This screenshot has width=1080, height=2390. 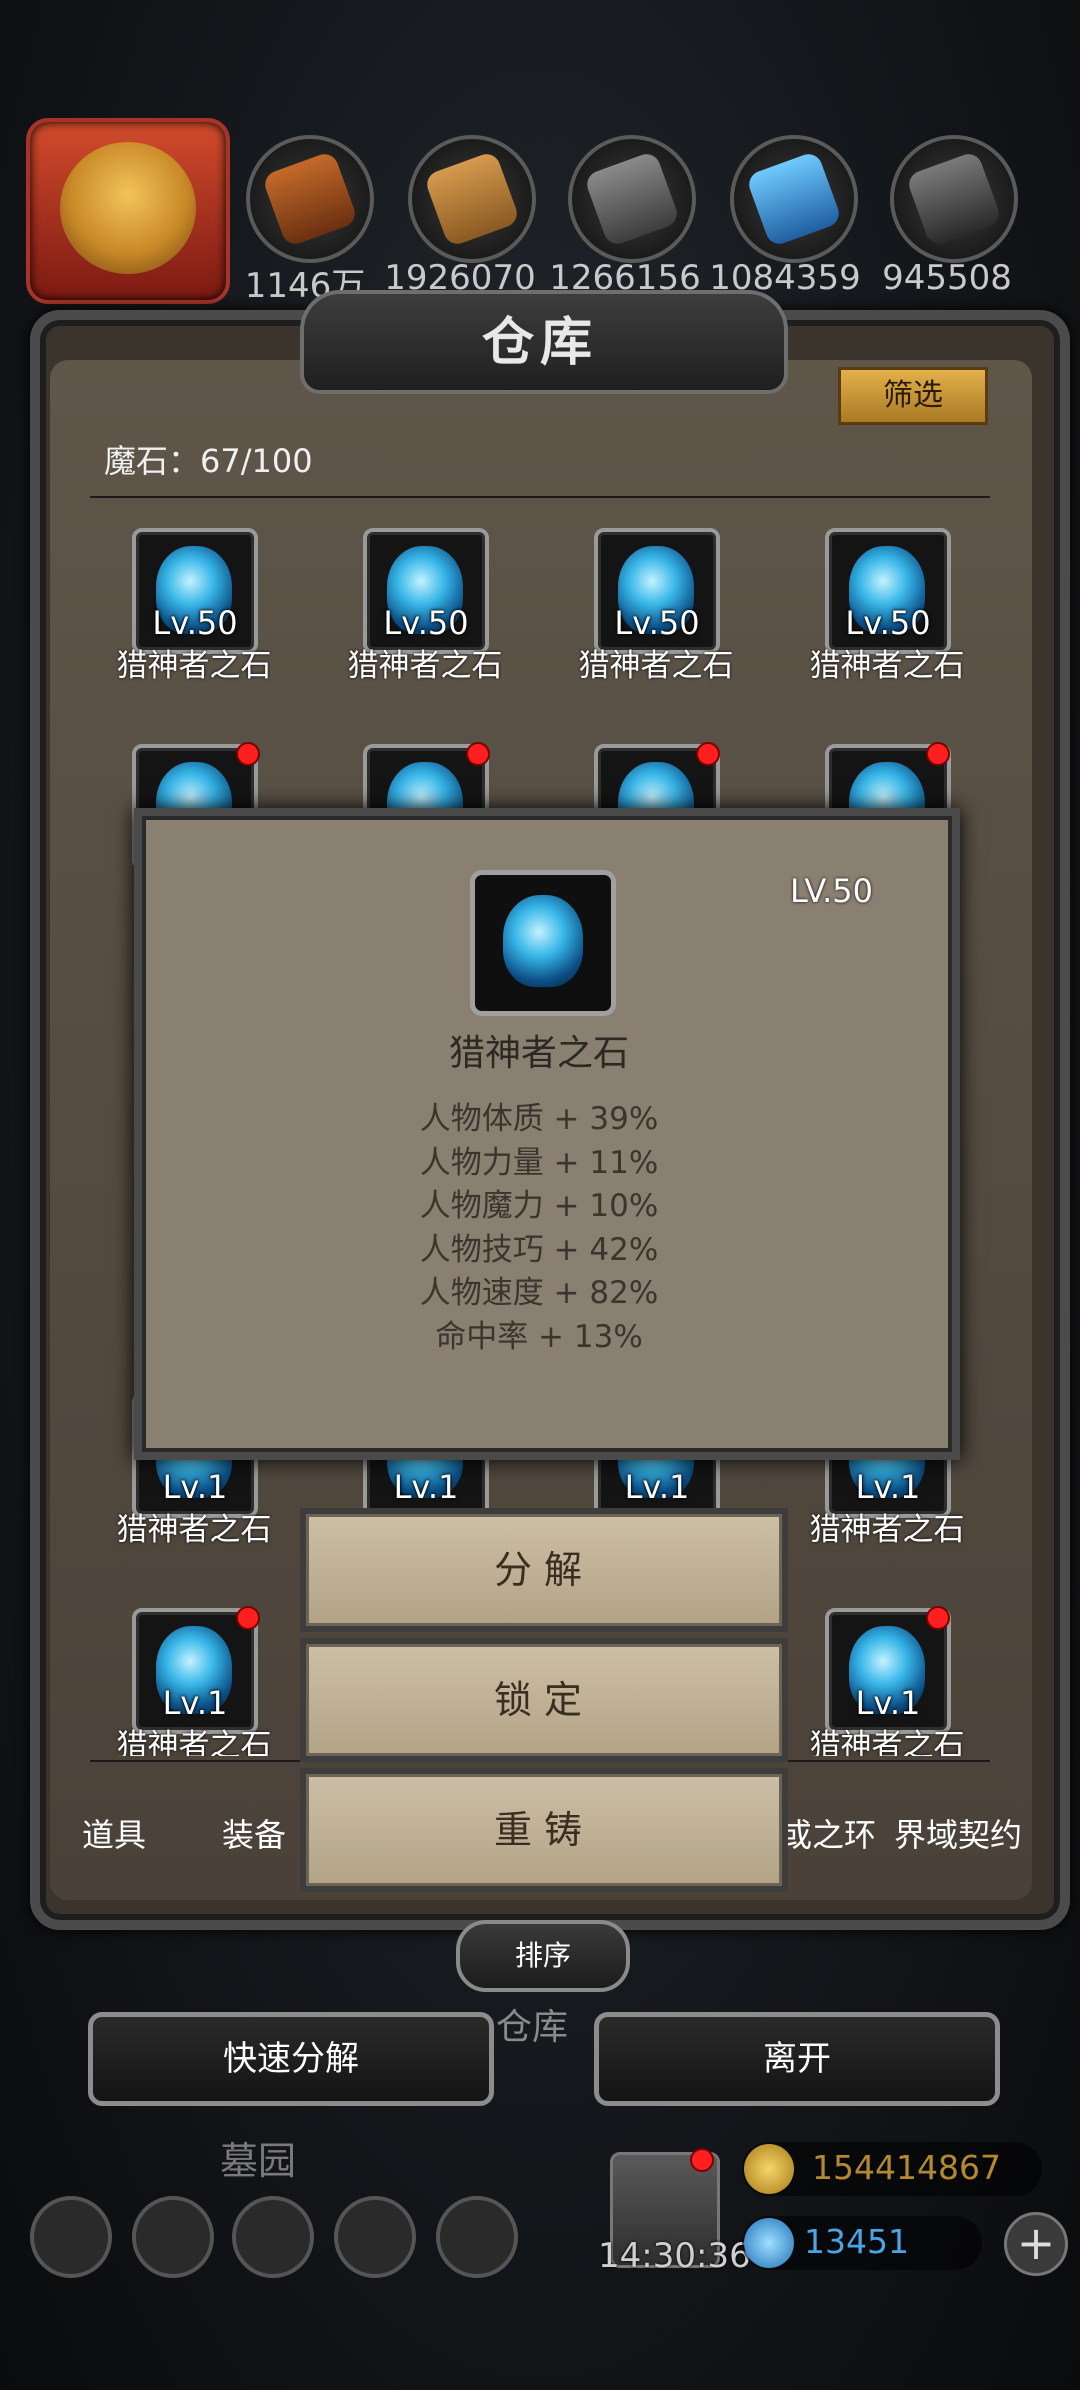 I want to click on crystal-resource-icon, so click(x=794, y=199).